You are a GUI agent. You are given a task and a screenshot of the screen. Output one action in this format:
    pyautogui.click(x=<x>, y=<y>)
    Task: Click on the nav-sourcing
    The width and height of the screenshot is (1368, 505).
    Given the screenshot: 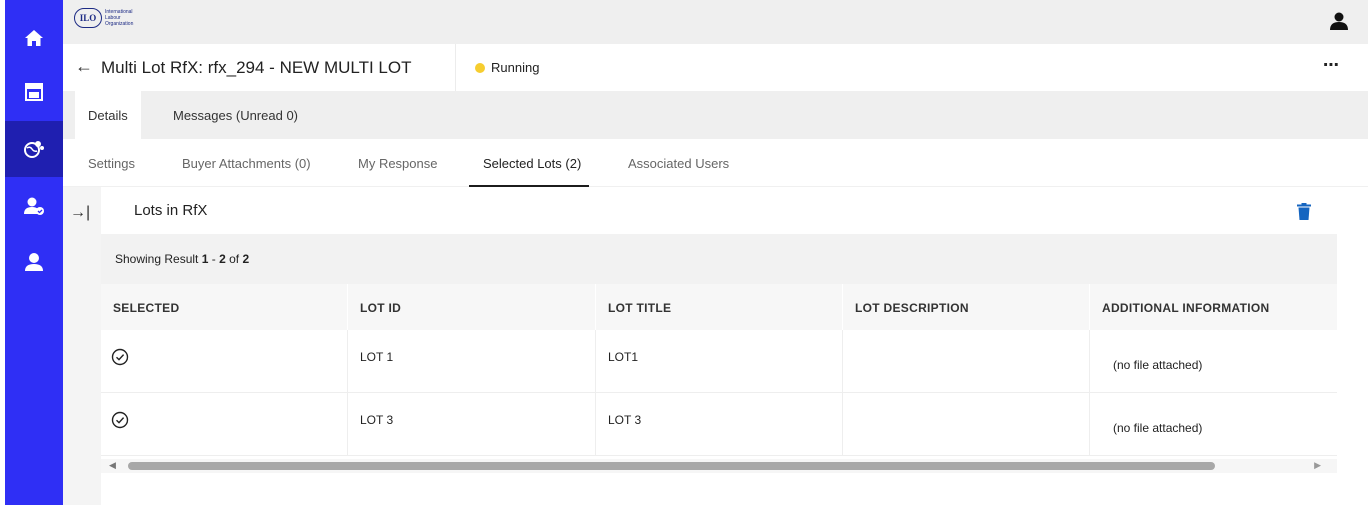 What is the action you would take?
    pyautogui.click(x=34, y=149)
    